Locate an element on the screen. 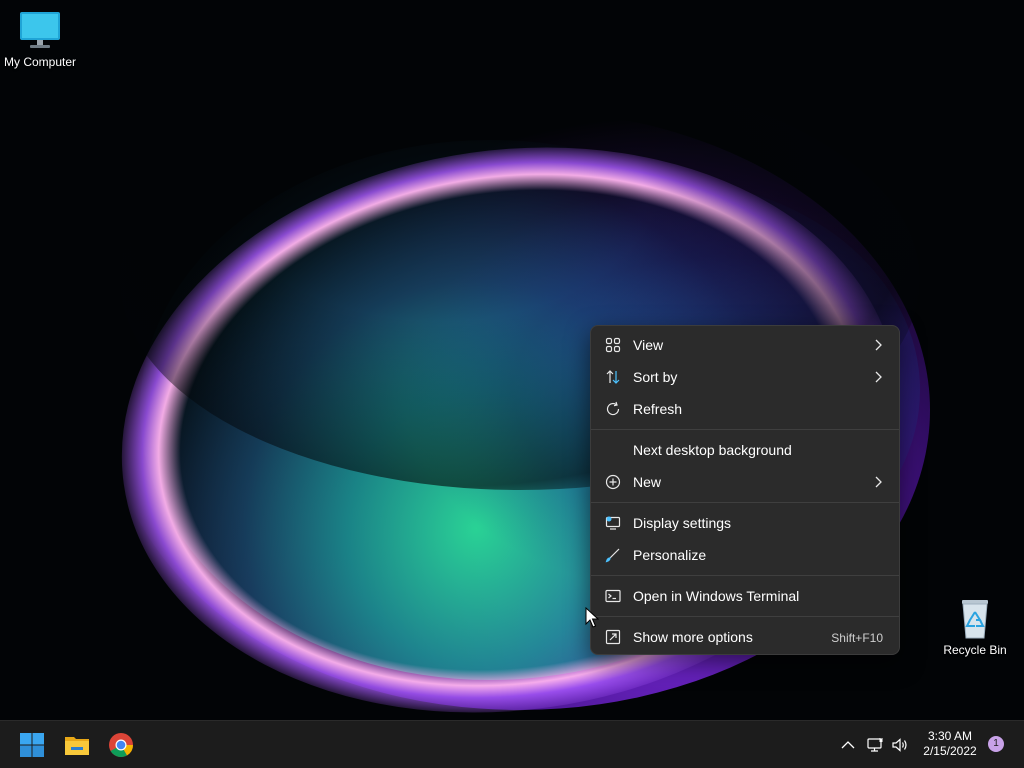 The height and width of the screenshot is (768, 1024). menu-item-label: Sort by is located at coordinates (655, 377).